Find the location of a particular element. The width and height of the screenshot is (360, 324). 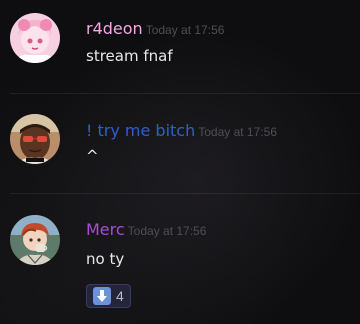

man-red-glasses-avatar-icon is located at coordinates (35, 139).